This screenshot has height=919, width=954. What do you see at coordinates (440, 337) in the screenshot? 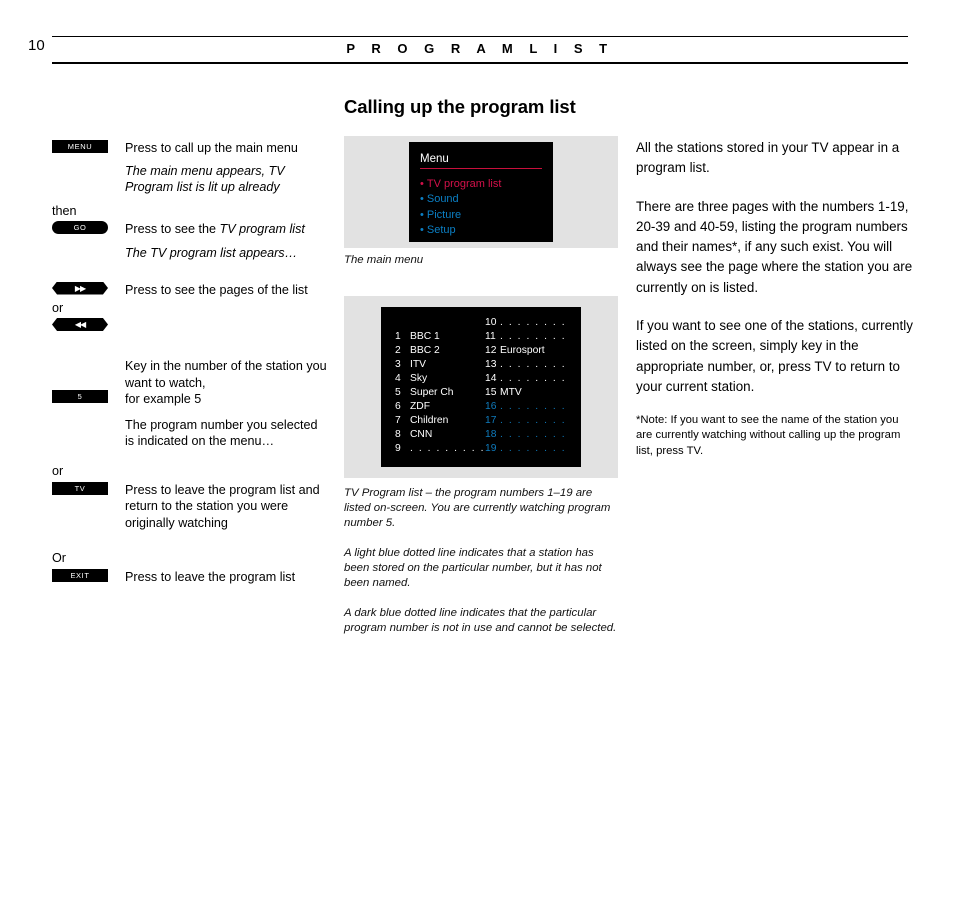
I see `tv-program-row: 1 BBC 1` at bounding box center [440, 337].